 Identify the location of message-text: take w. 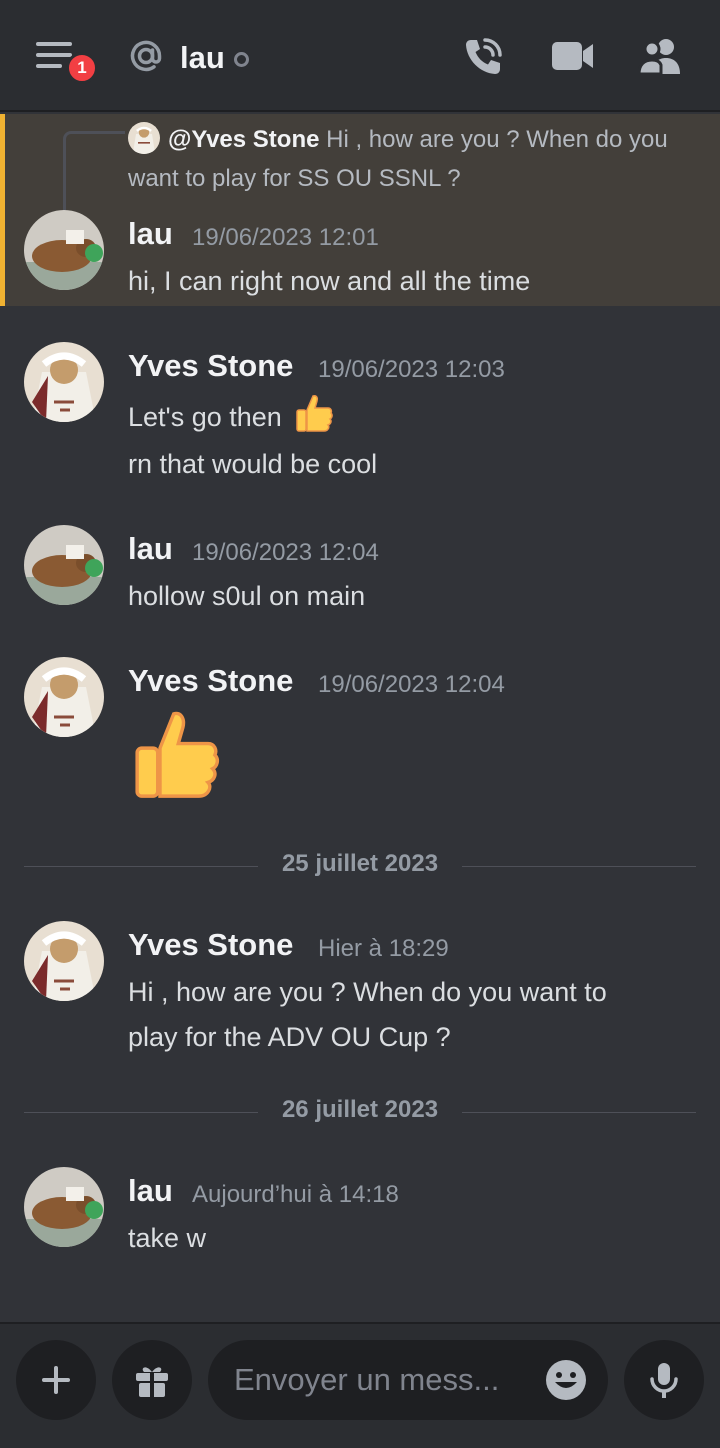
(167, 1238).